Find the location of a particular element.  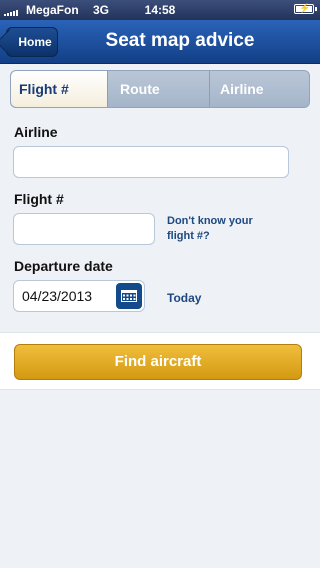

departure-date-field: 04/23/2013 is located at coordinates (79, 296).